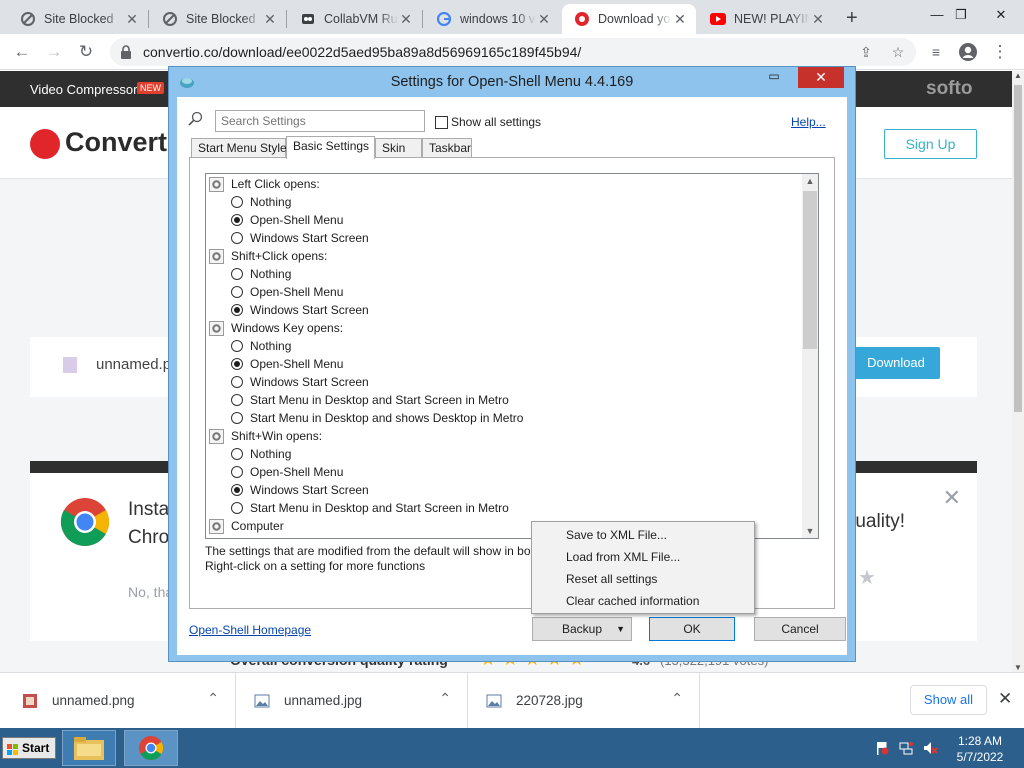  I want to click on sign-up-button: Sign Up, so click(930, 144).